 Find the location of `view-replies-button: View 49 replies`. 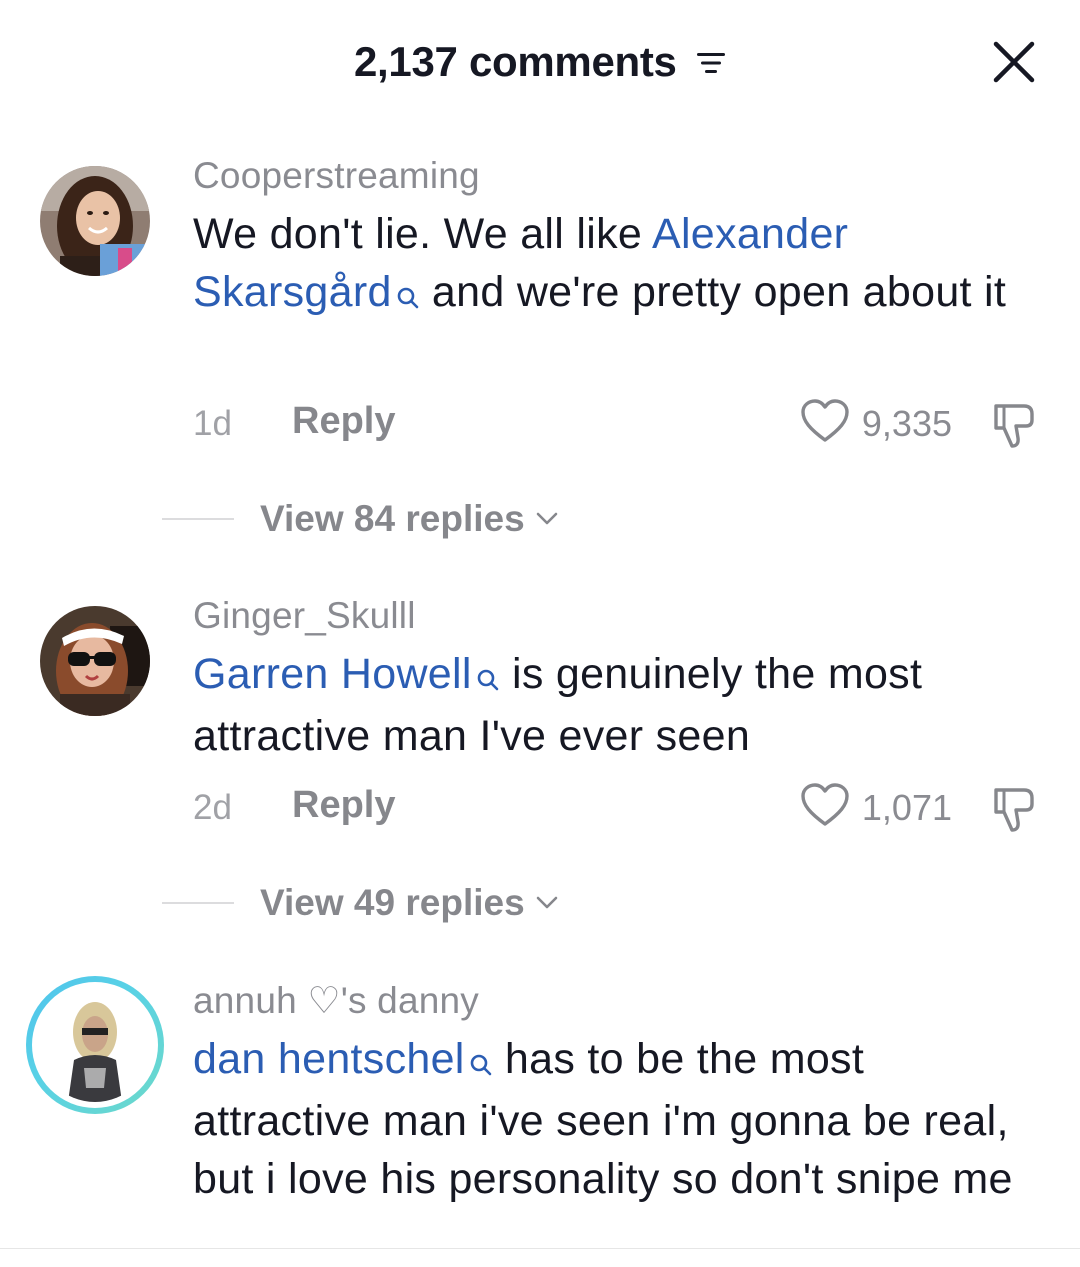

view-replies-button: View 49 replies is located at coordinates (360, 903).